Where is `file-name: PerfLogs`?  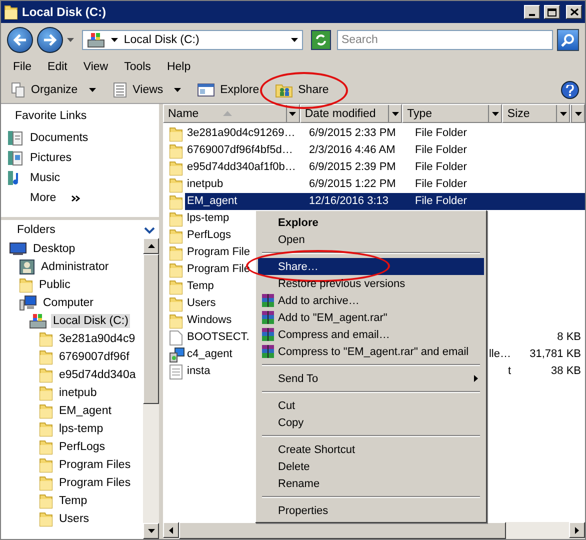 file-name: PerfLogs is located at coordinates (209, 235).